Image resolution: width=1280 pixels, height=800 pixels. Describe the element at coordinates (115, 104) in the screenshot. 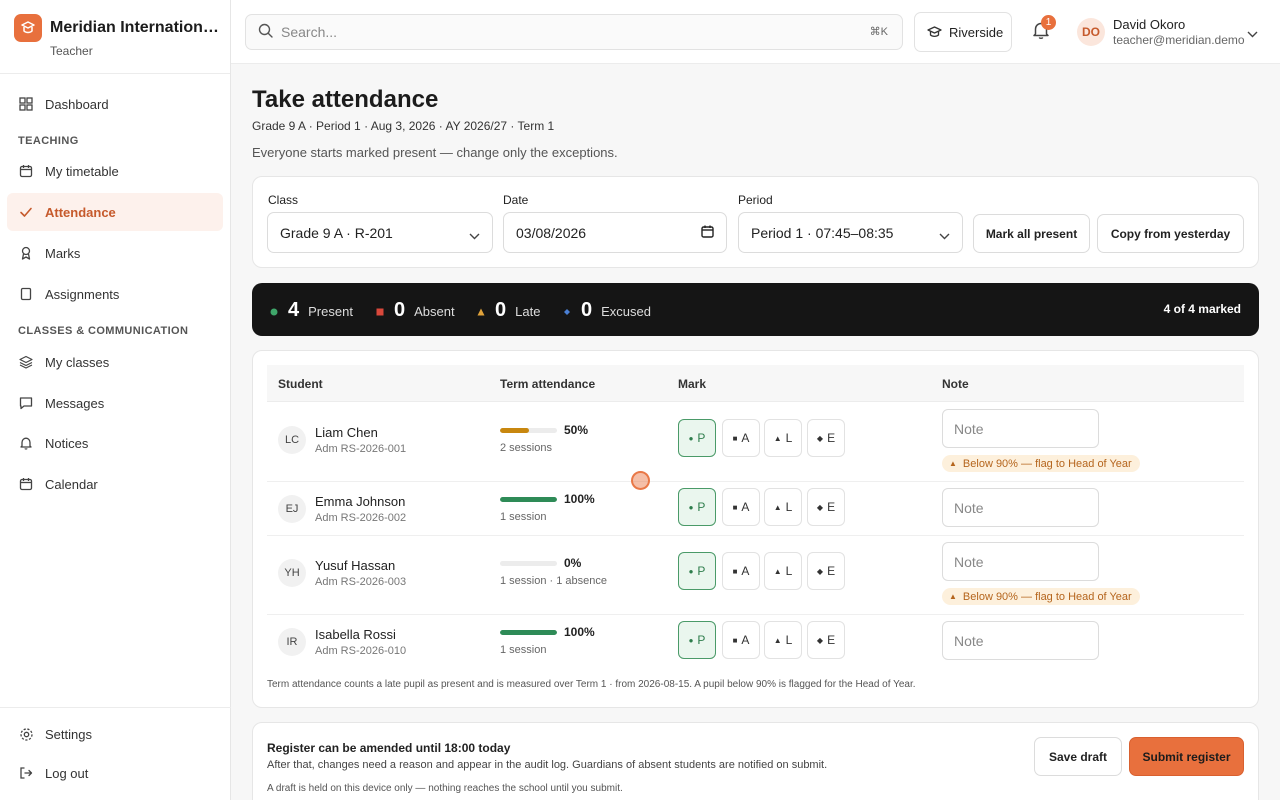

I see `sidebar-item-dashboard: Dashboard` at that location.